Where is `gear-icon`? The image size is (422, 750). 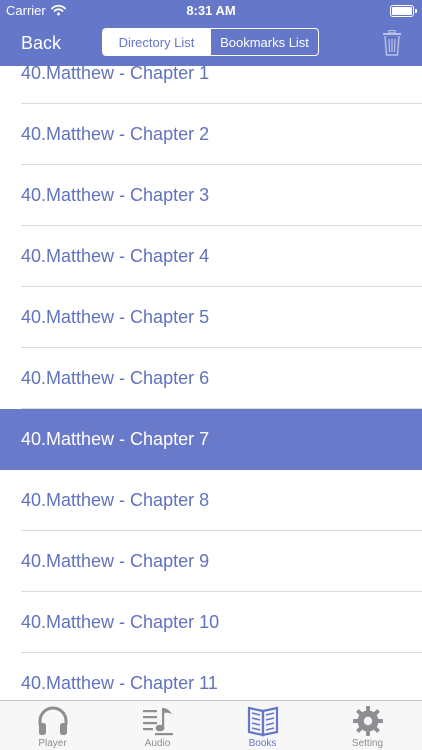 gear-icon is located at coordinates (368, 721).